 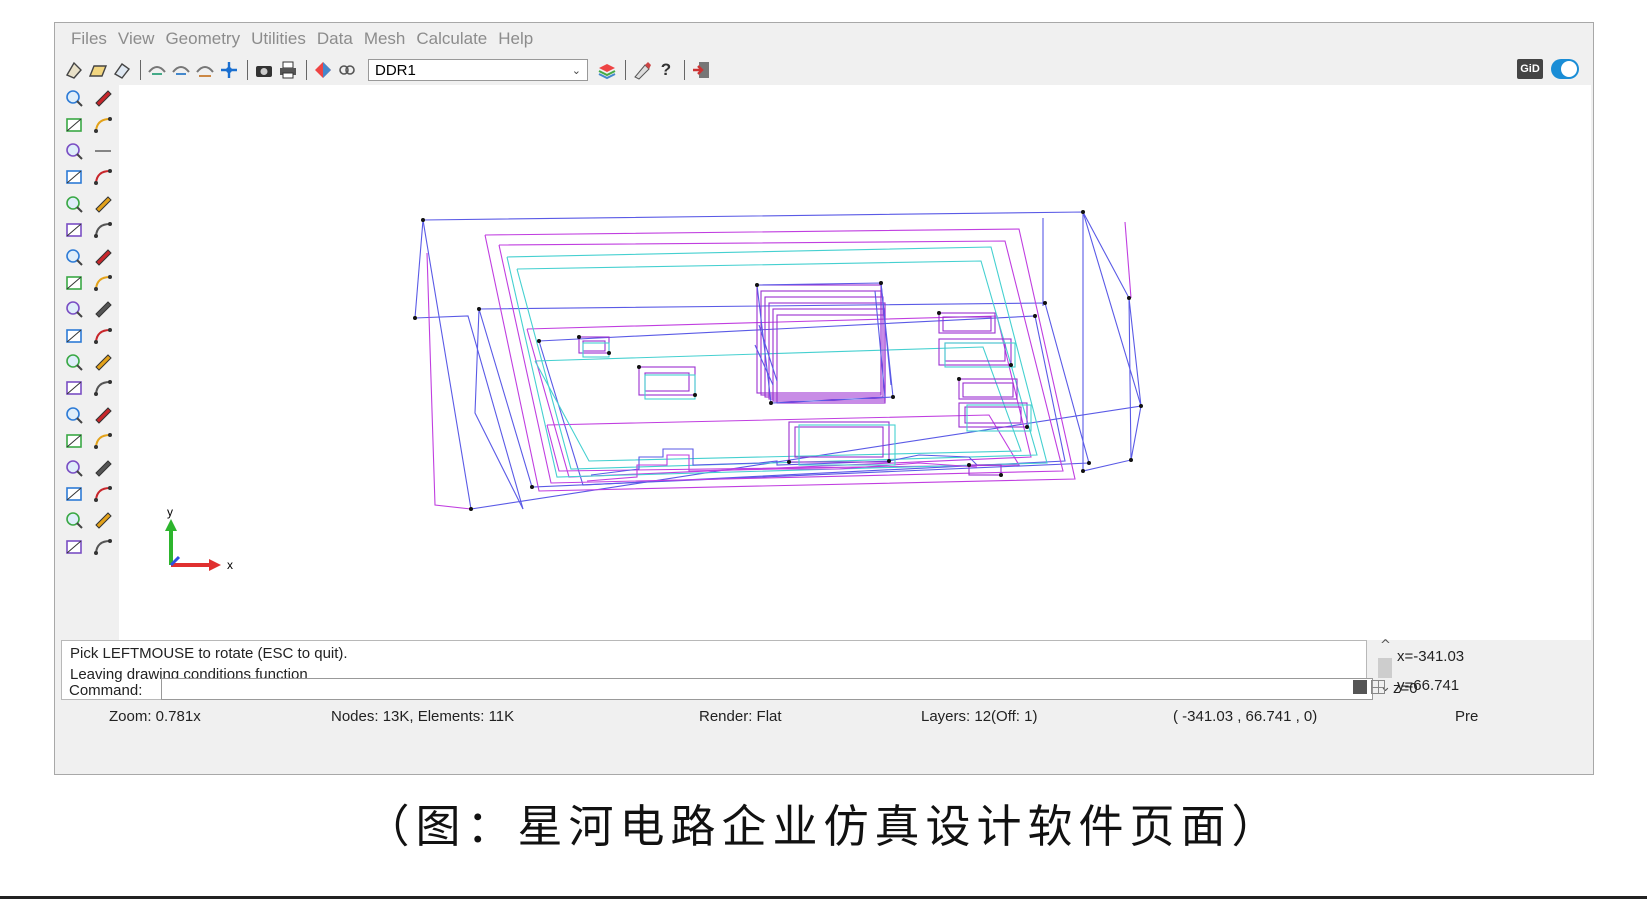 I want to click on menu-files: Files, so click(x=89, y=39).